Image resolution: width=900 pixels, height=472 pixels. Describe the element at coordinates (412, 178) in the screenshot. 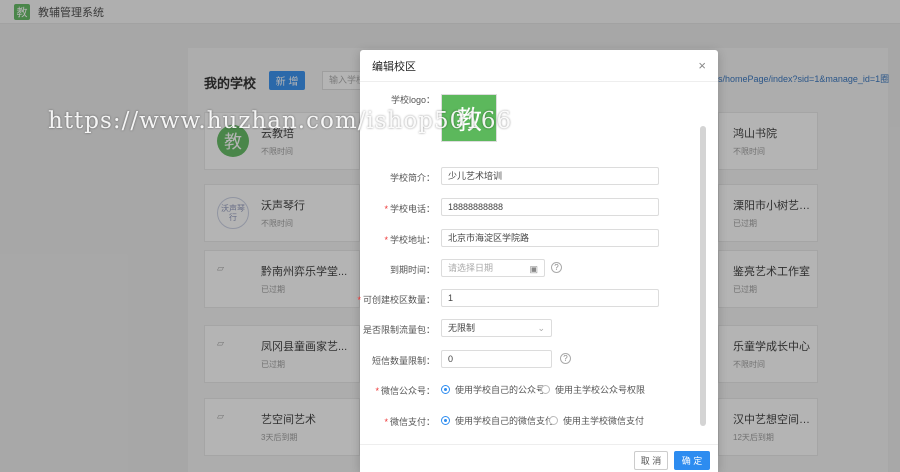

I see `intro-label: 学校简介：` at that location.